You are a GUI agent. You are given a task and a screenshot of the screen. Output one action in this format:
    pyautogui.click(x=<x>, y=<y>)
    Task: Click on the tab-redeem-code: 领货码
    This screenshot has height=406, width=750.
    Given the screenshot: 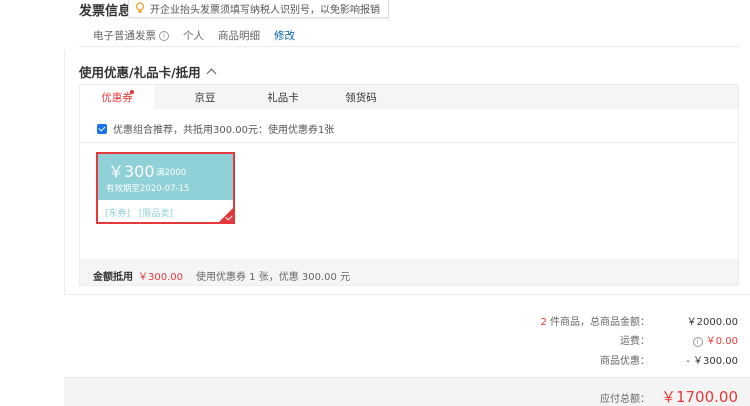 What is the action you would take?
    pyautogui.click(x=361, y=97)
    